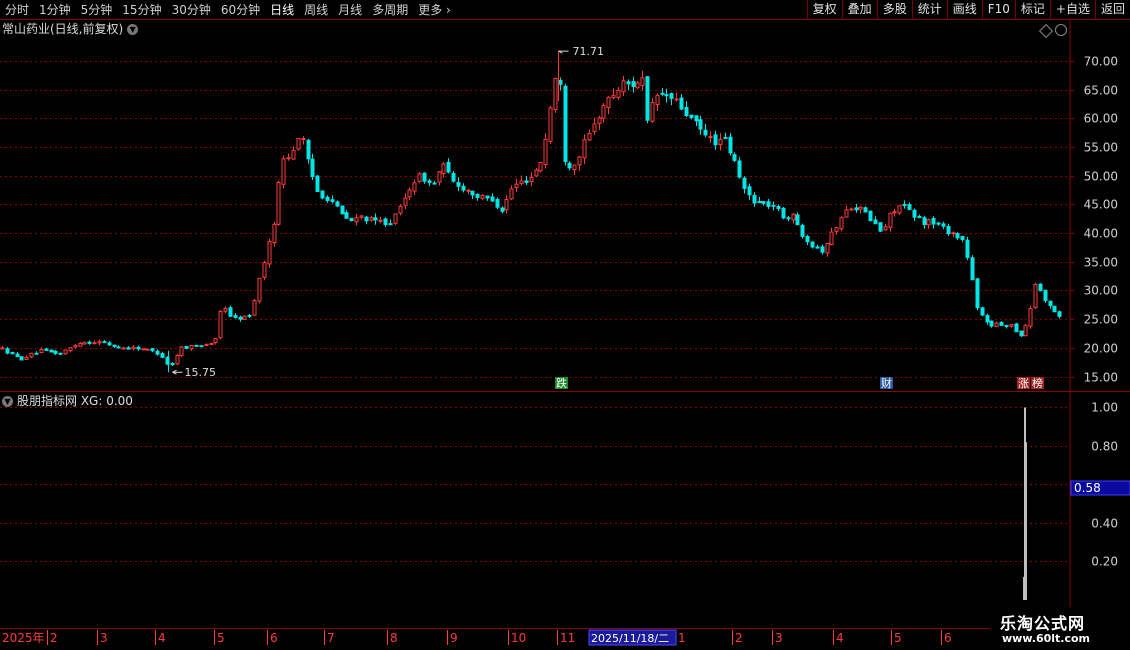  I want to click on high-price-label: 71.71, so click(589, 51).